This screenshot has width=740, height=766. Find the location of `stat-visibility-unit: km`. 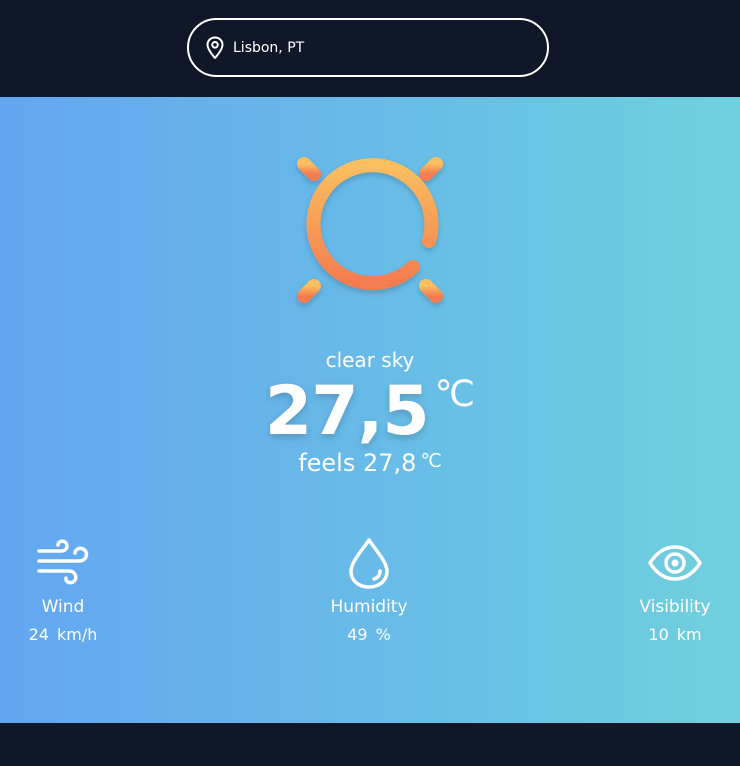

stat-visibility-unit: km is located at coordinates (689, 634).